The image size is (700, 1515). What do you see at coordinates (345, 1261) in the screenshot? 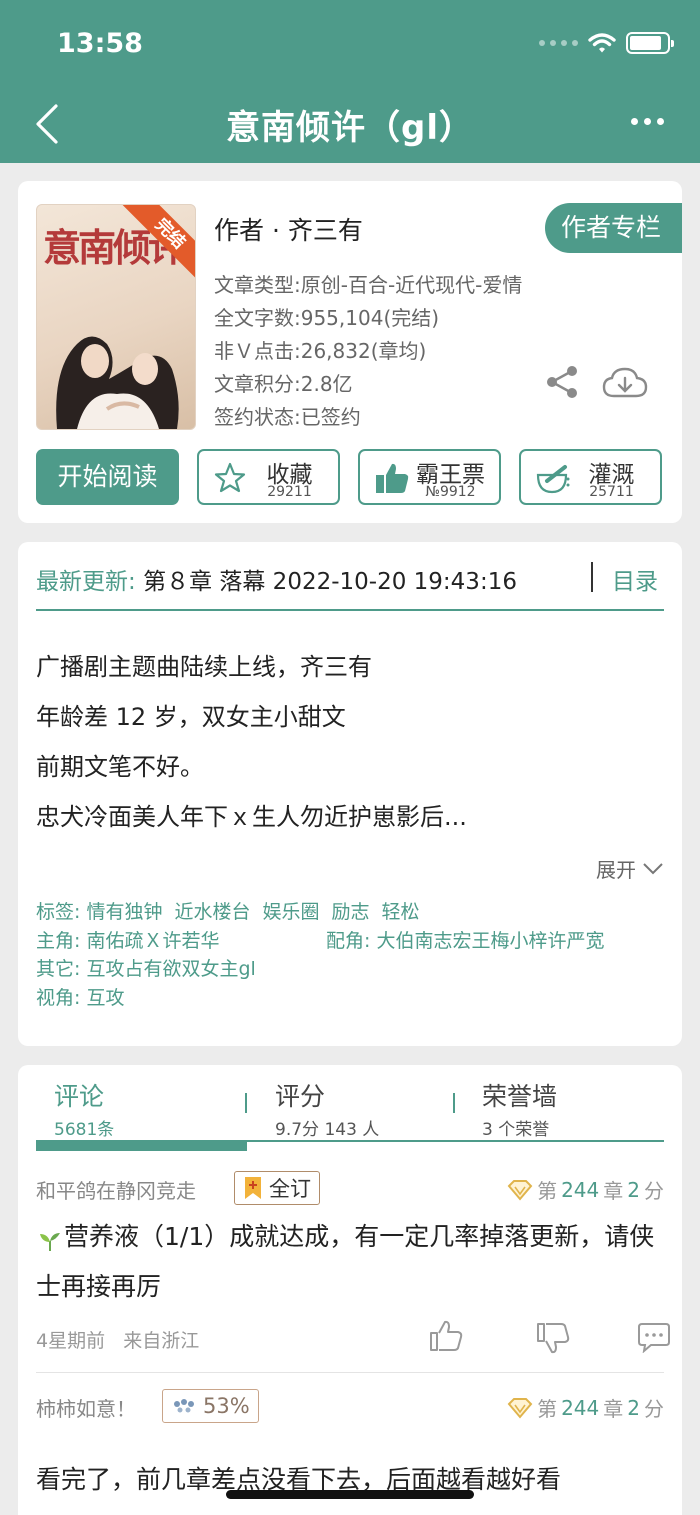
I see `comment-text: 营养液（1/1）成就达成，有一定几率掉落更新，请侠士再接再厉` at bounding box center [345, 1261].